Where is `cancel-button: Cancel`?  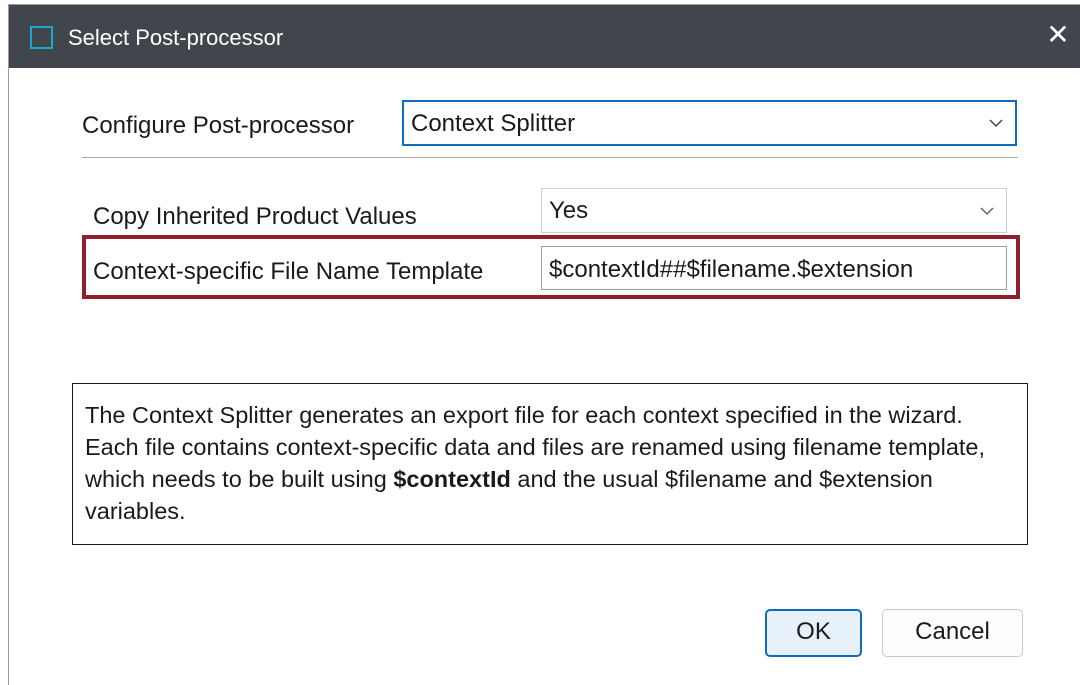
cancel-button: Cancel is located at coordinates (952, 633).